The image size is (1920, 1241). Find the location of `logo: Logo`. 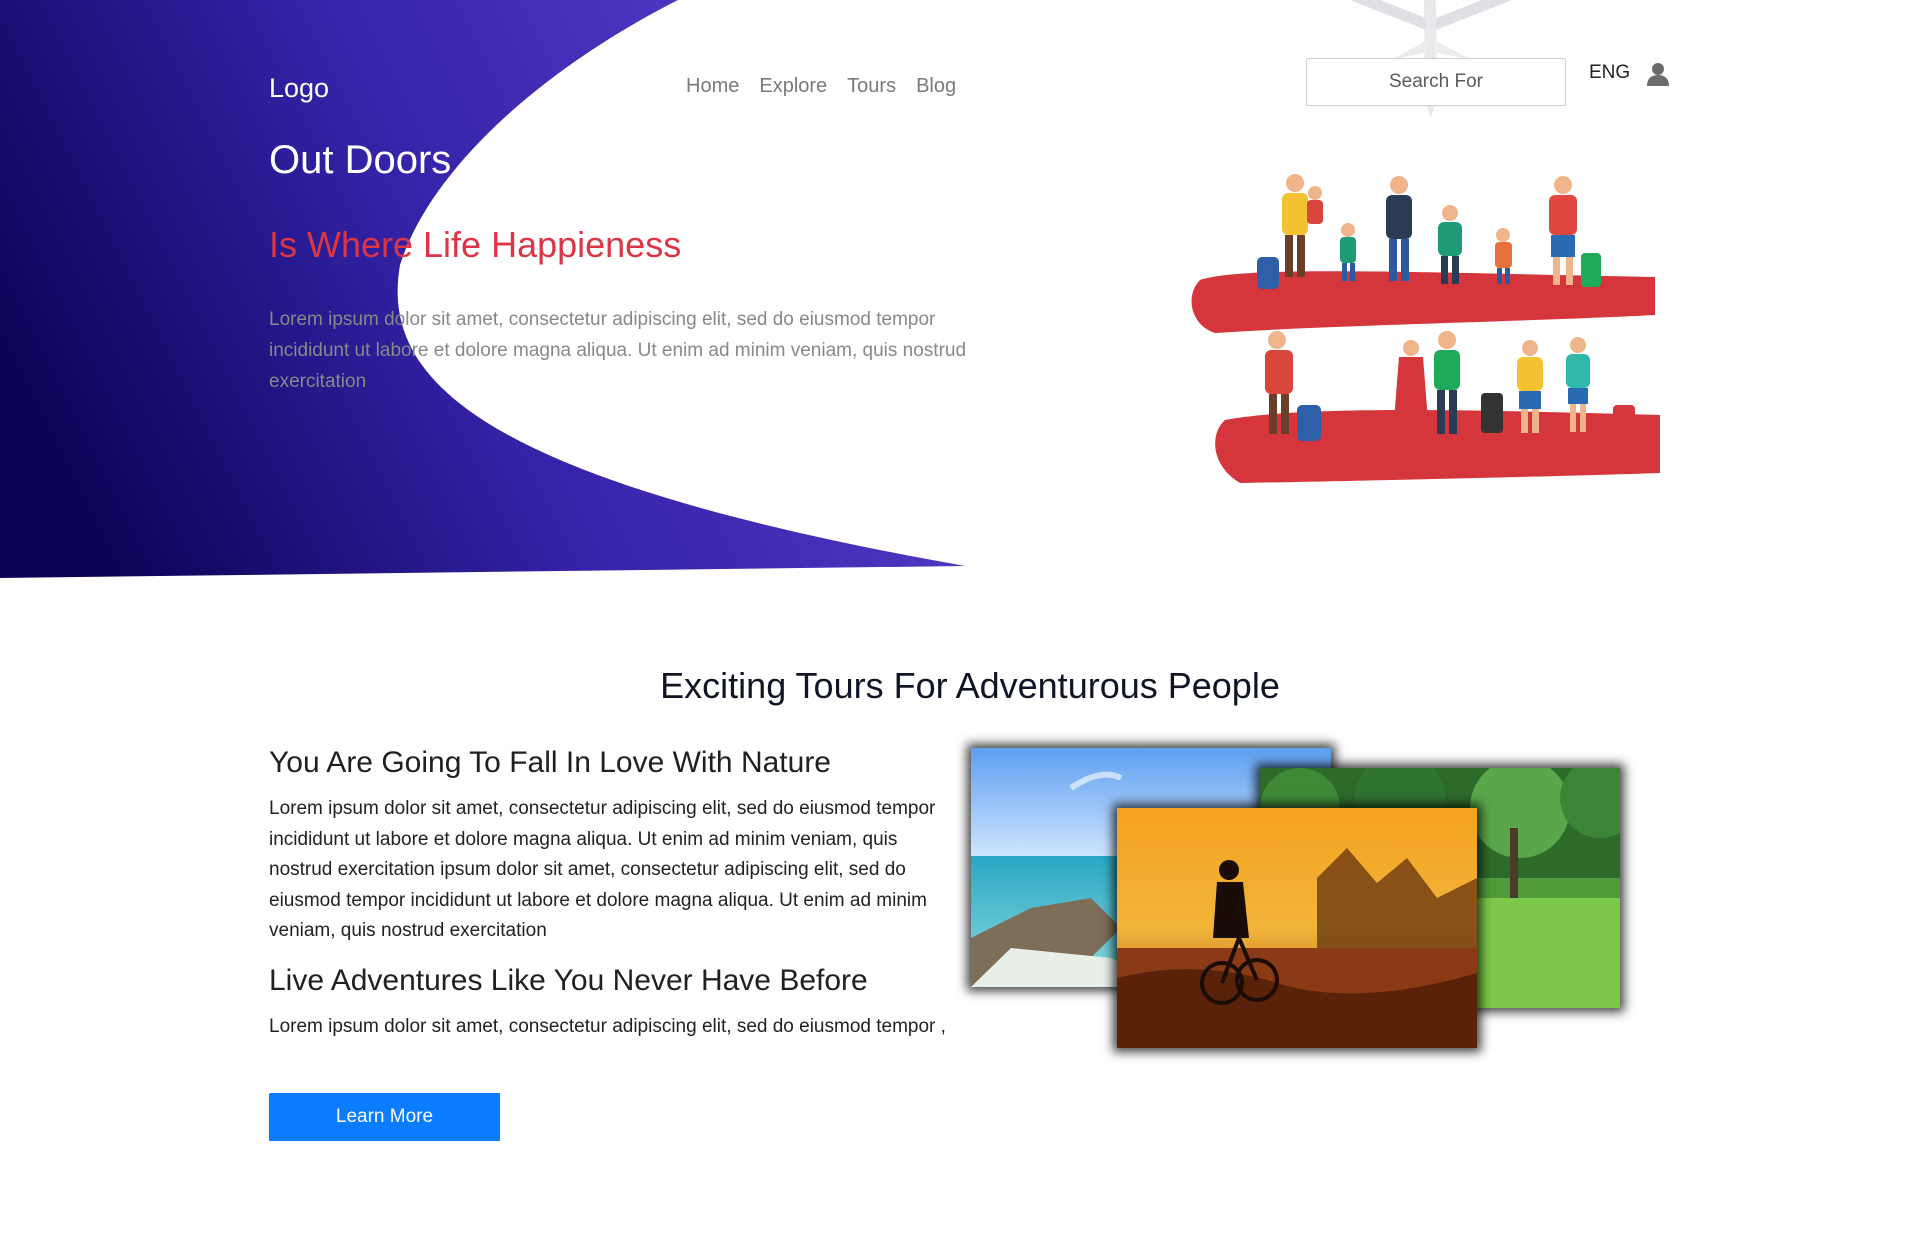

logo: Logo is located at coordinates (299, 88).